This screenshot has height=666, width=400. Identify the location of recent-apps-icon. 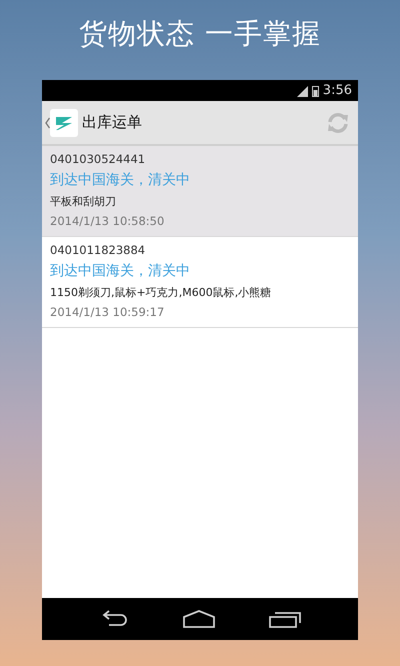
(285, 619).